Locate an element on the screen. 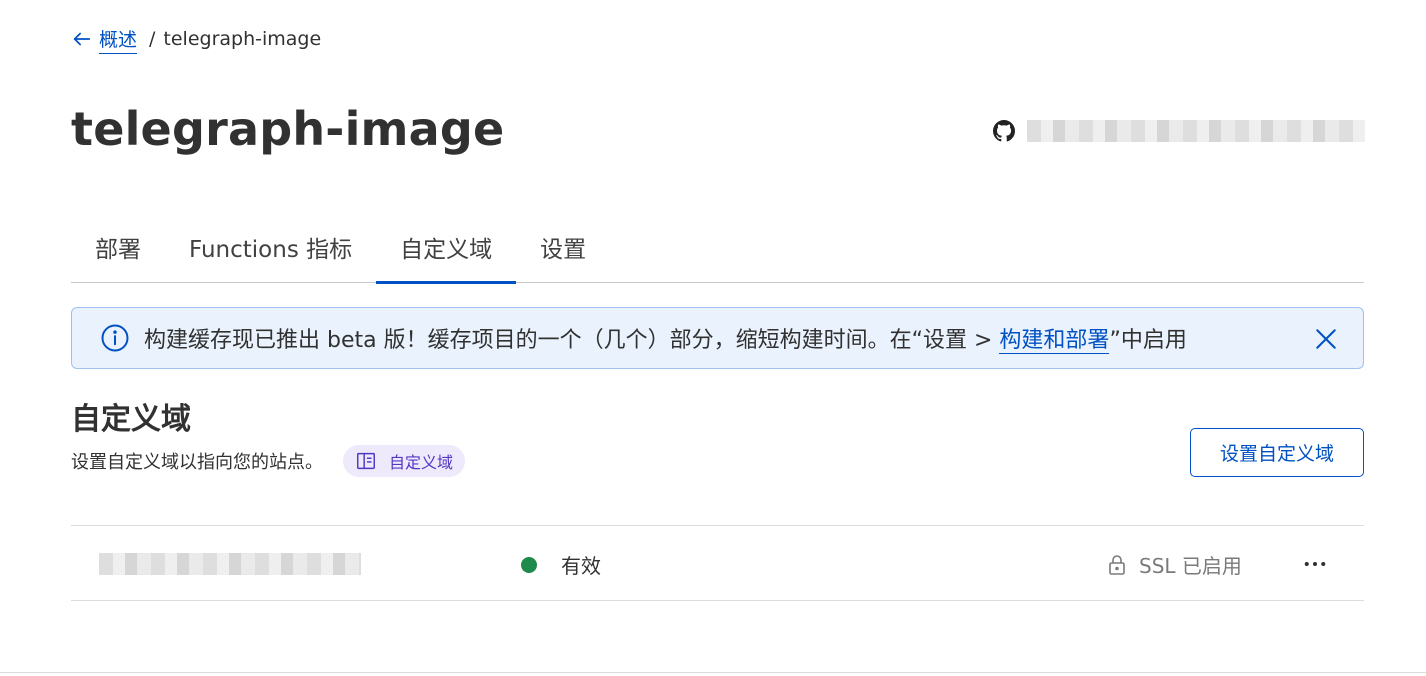  section-description: 设置自定义域以指向您的站点。 自定义域 is located at coordinates (268, 461).